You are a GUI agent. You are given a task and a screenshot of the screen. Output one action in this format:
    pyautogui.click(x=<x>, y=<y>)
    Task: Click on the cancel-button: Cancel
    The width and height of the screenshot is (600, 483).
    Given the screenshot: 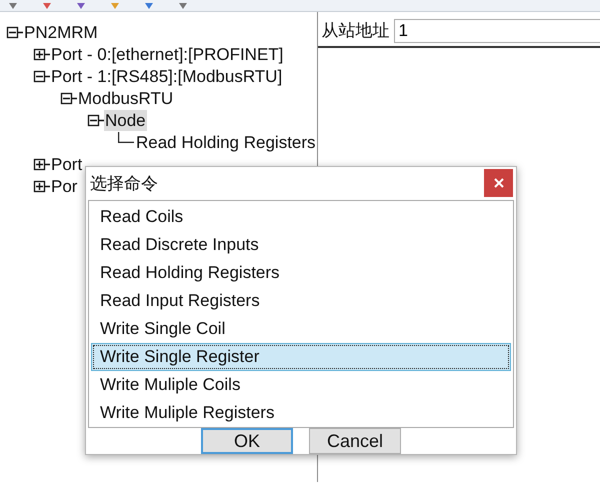 What is the action you would take?
    pyautogui.click(x=355, y=441)
    